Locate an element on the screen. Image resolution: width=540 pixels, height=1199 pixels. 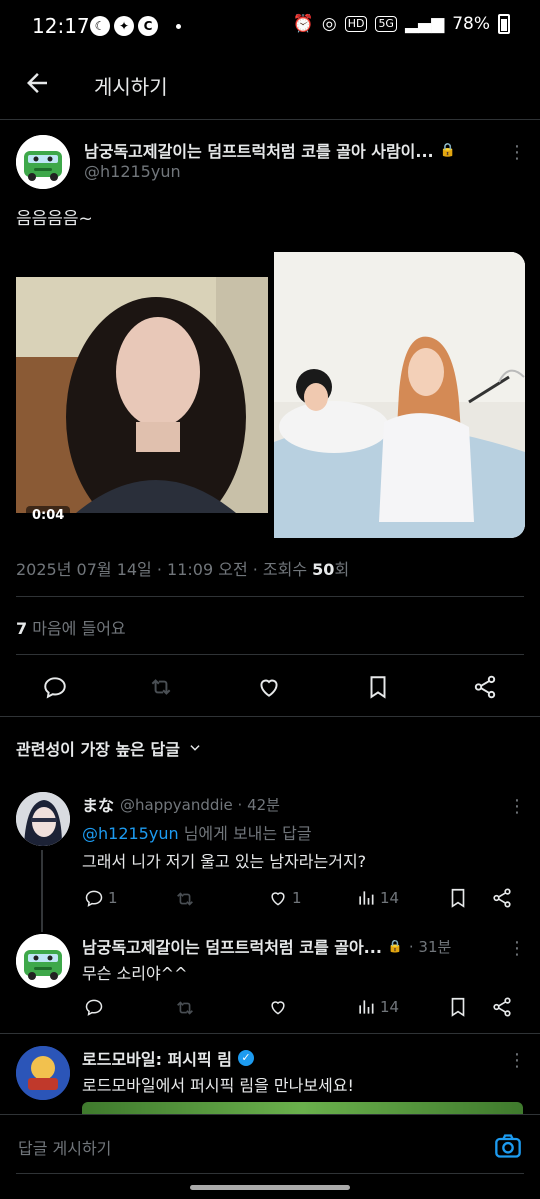
reply-reply-button: 1 is located at coordinates (101, 898).